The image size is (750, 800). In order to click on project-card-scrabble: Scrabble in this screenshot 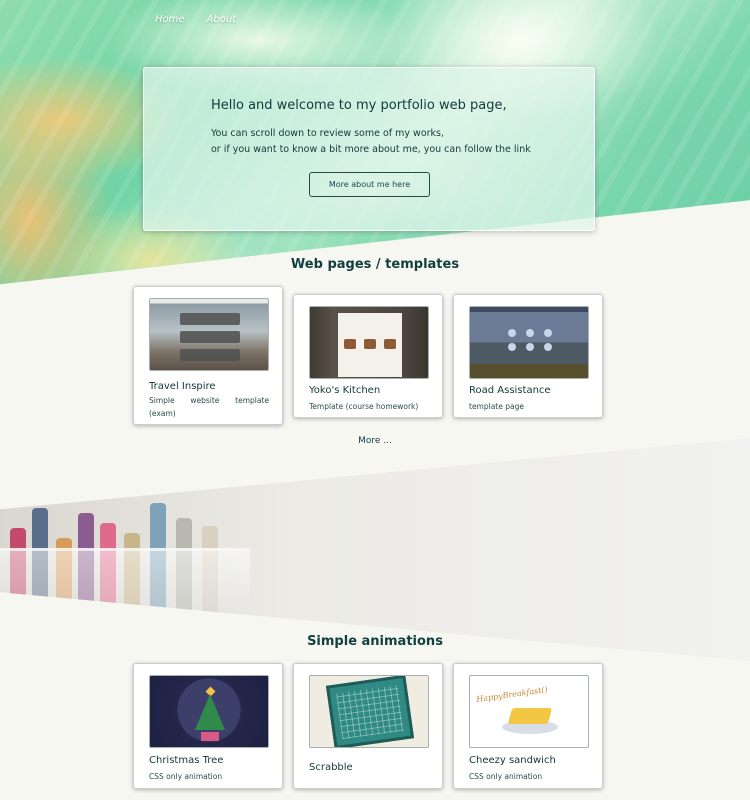, I will do `click(368, 726)`.